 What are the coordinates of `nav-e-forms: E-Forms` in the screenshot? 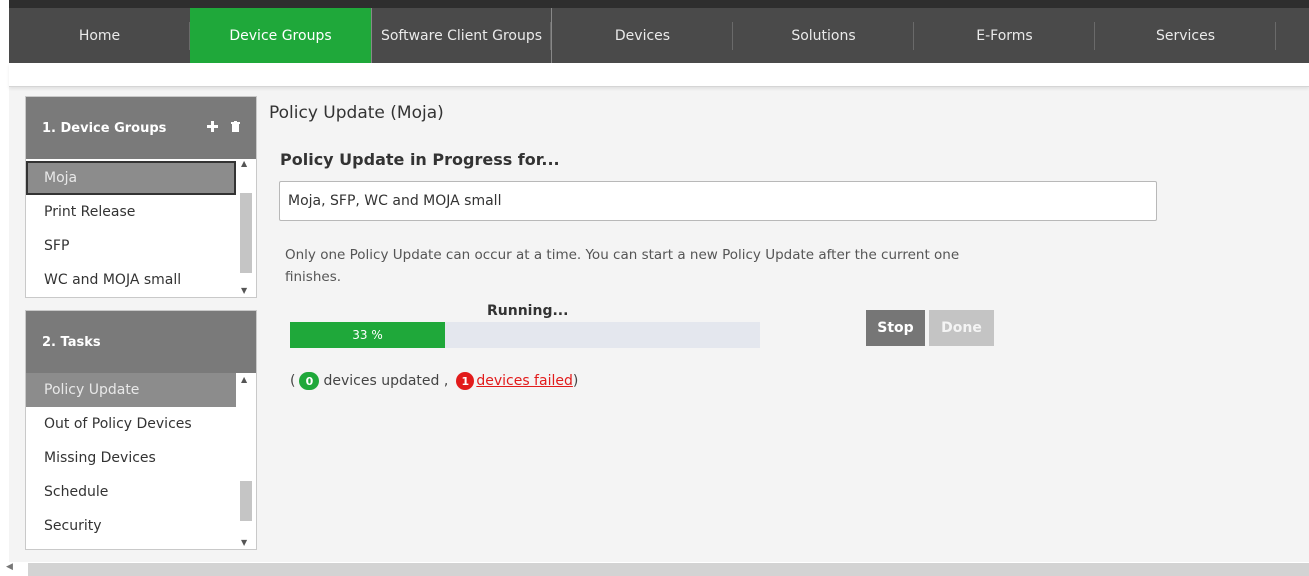 It's located at (1004, 35).